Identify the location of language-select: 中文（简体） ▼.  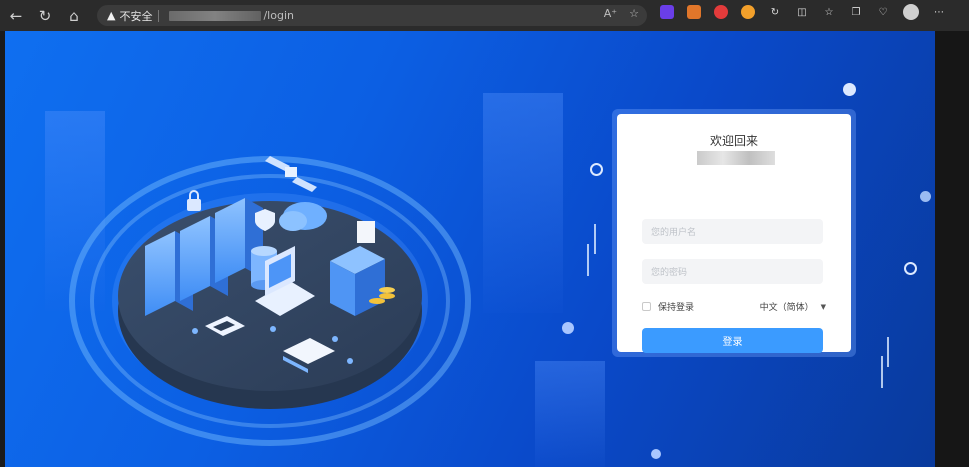
(792, 307).